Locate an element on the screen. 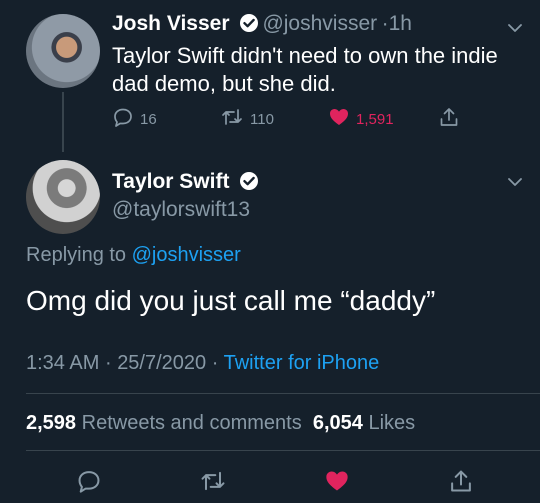 The image size is (540, 503). like-count: 1,591 is located at coordinates (375, 119).